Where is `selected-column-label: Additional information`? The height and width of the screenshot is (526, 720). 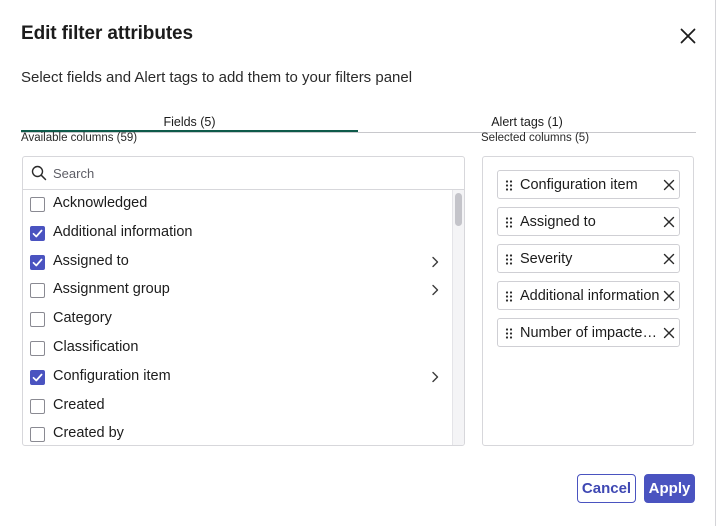 selected-column-label: Additional information is located at coordinates (590, 296).